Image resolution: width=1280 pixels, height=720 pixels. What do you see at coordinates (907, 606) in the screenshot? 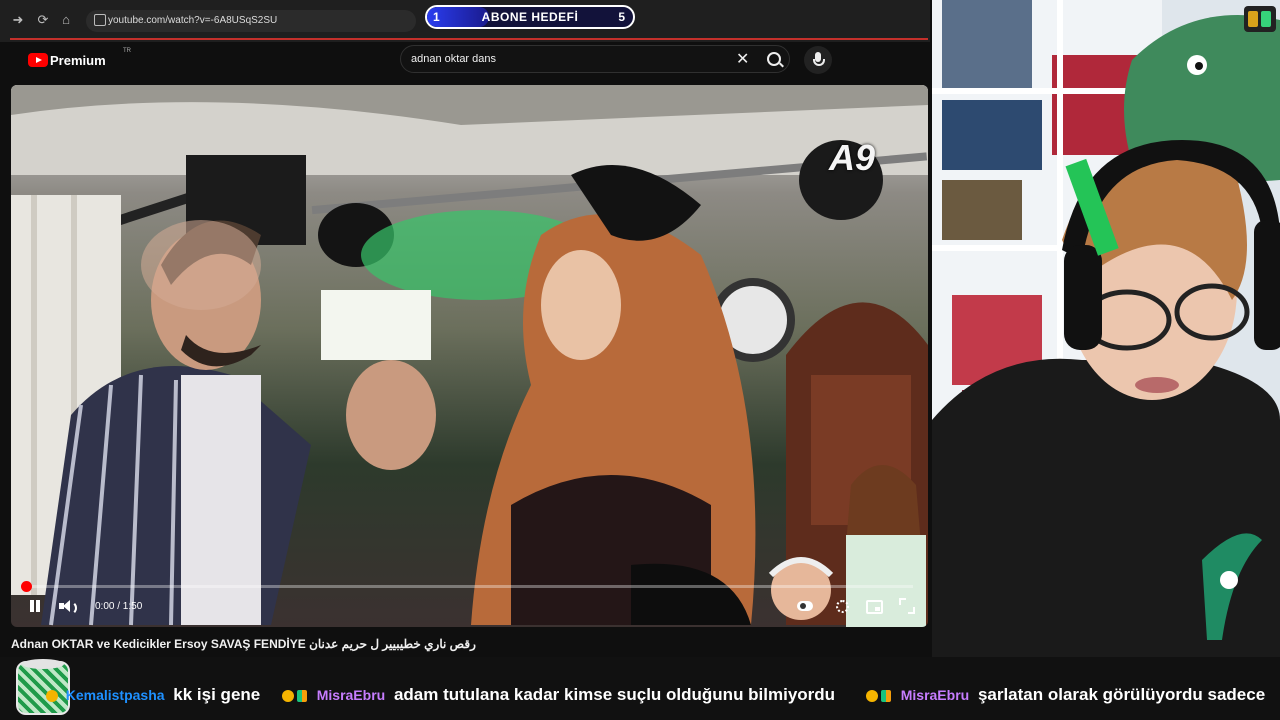
I see `fullscreen-icon` at bounding box center [907, 606].